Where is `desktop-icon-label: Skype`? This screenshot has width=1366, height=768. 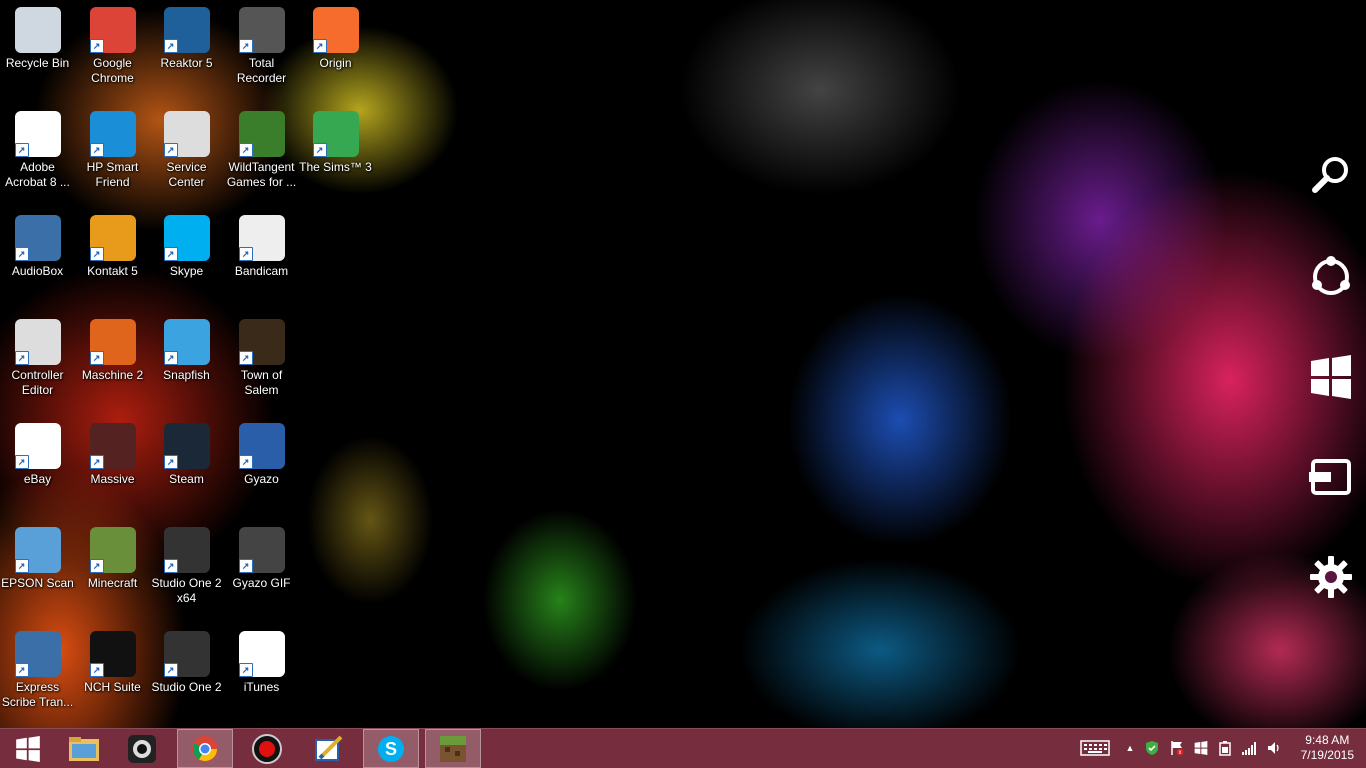
desktop-icon-label: Skype is located at coordinates (186, 271).